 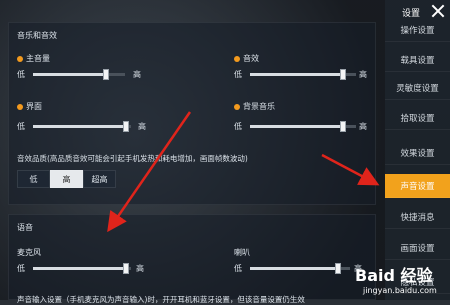 What do you see at coordinates (149, 172) in the screenshot?
I see `arrow-to-voice-section` at bounding box center [149, 172].